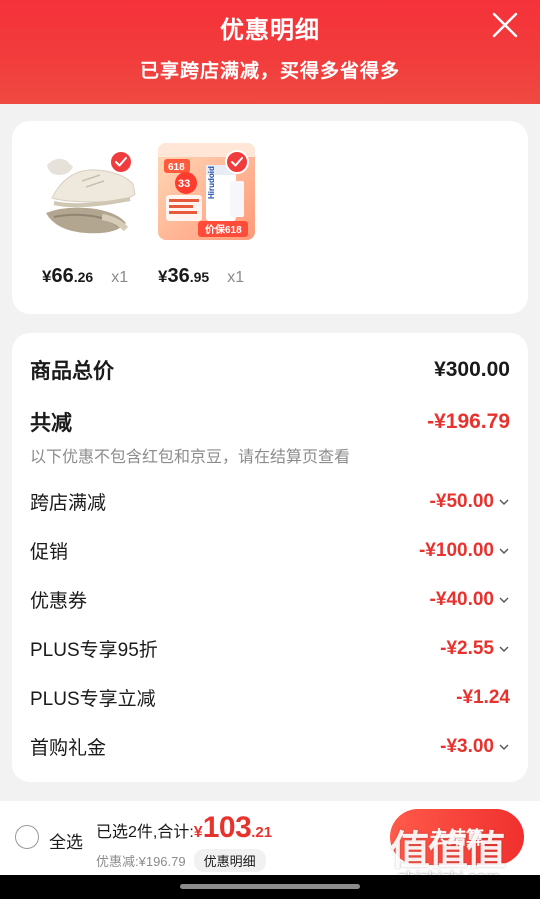  I want to click on discount-label: PLUS专享立减, so click(93, 699).